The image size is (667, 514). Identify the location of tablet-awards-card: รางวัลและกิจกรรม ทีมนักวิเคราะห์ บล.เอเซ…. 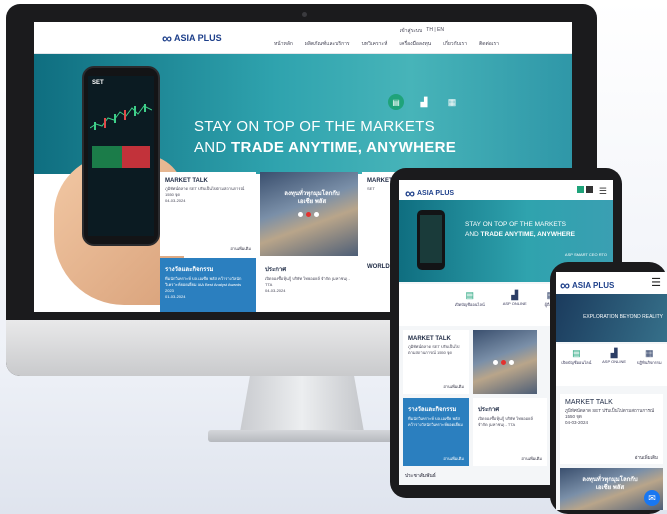
(436, 432).